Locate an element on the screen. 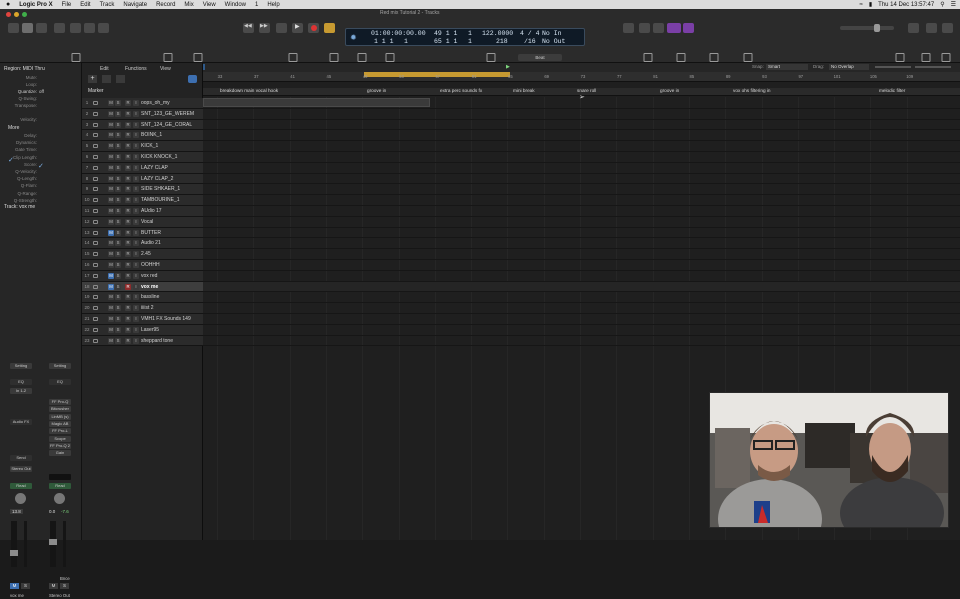  plugin-slot: Gain is located at coordinates (60, 453).